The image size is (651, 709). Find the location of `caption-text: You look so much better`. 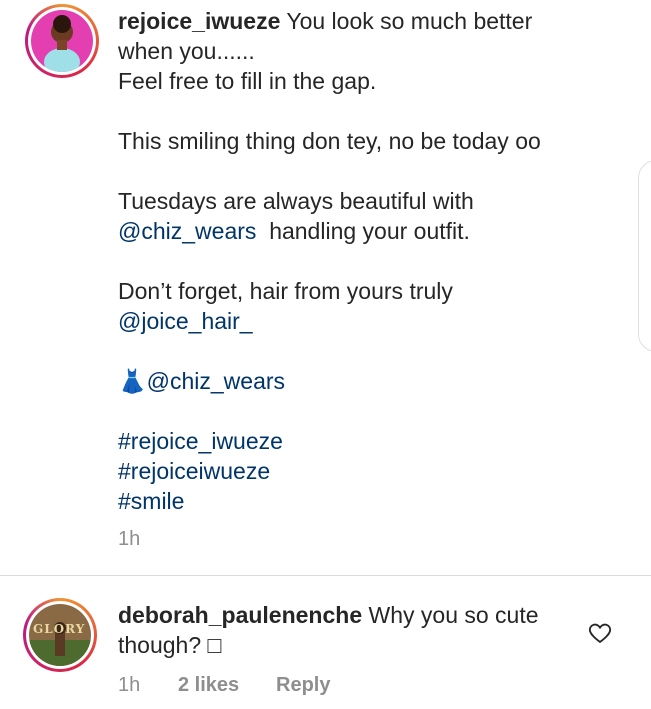

caption-text: You look so much better is located at coordinates (409, 21).